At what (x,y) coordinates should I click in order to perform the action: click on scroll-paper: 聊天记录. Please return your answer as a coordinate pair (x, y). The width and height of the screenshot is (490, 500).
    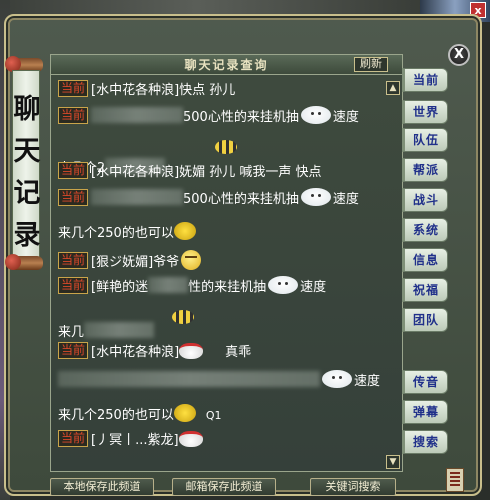
    Looking at the image, I should click on (26, 164).